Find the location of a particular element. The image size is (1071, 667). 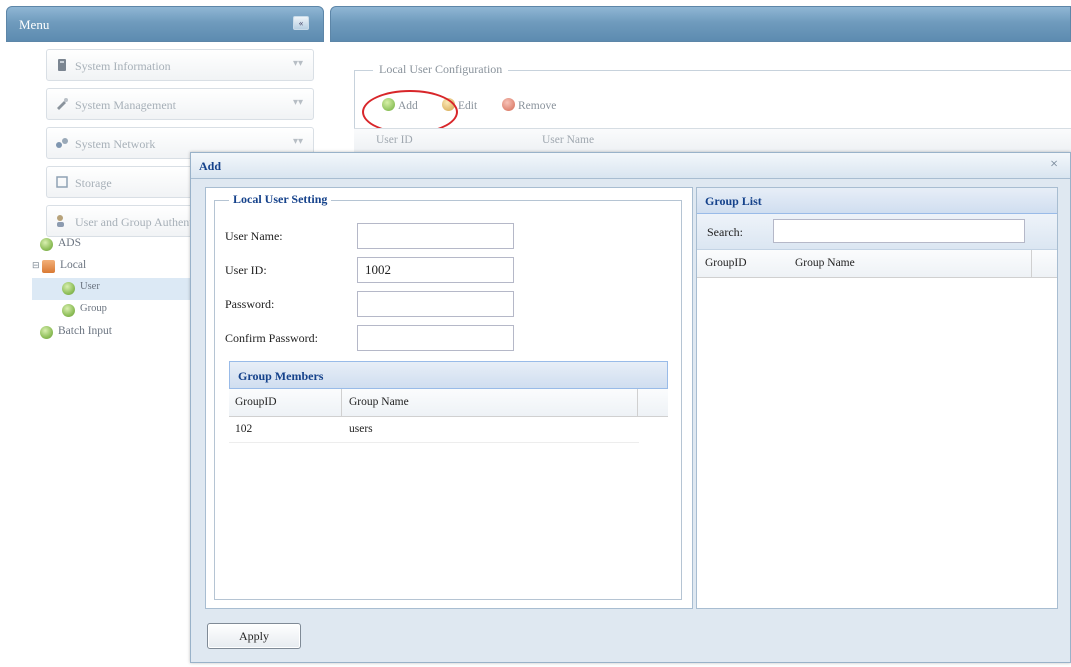

tree-item-label: Batch Input is located at coordinates (85, 331).